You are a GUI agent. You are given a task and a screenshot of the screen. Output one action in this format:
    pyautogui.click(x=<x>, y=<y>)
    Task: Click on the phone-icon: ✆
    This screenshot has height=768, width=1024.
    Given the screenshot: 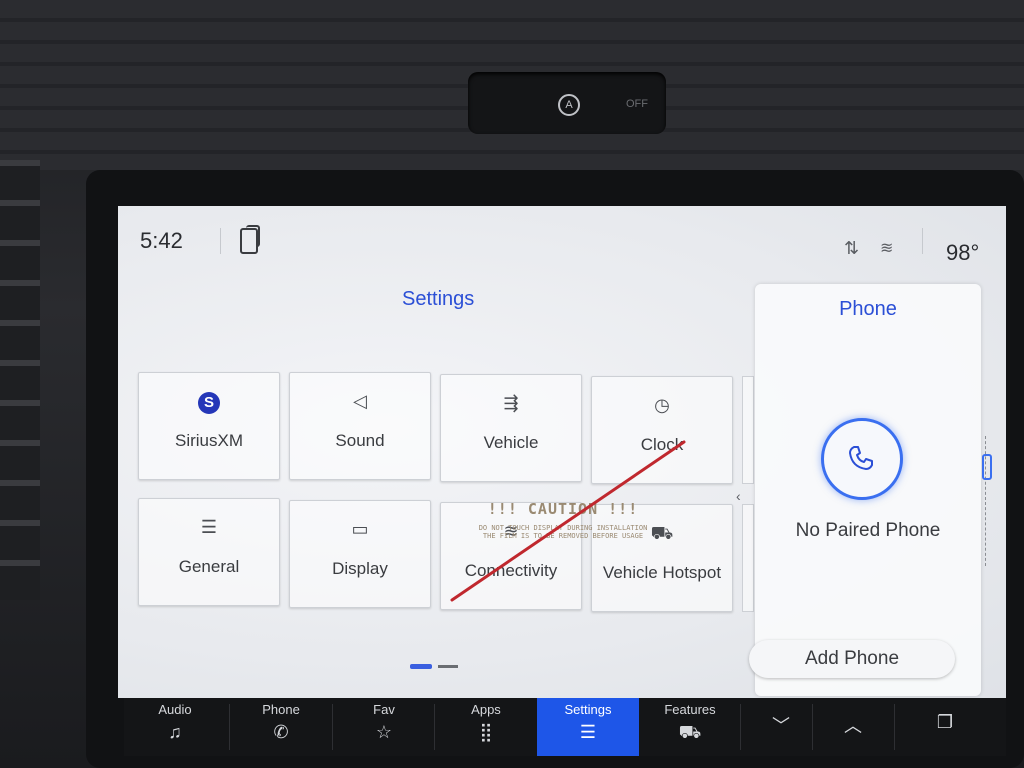 What is the action you would take?
    pyautogui.click(x=281, y=732)
    